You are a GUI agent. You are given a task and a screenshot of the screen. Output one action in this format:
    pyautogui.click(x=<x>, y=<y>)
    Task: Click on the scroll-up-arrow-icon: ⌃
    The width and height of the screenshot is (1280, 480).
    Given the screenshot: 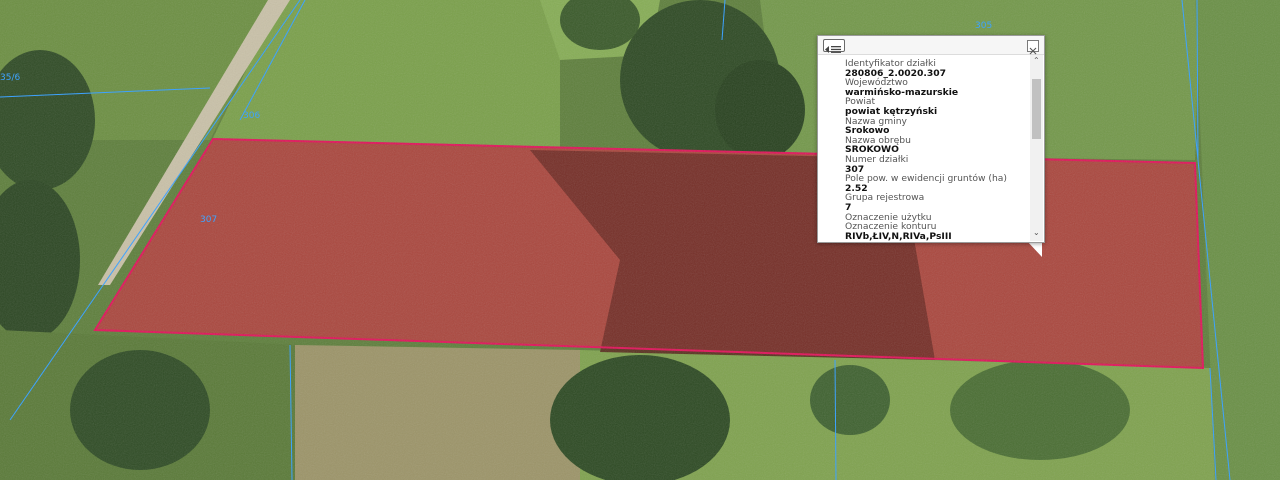 What is the action you would take?
    pyautogui.click(x=1036, y=61)
    